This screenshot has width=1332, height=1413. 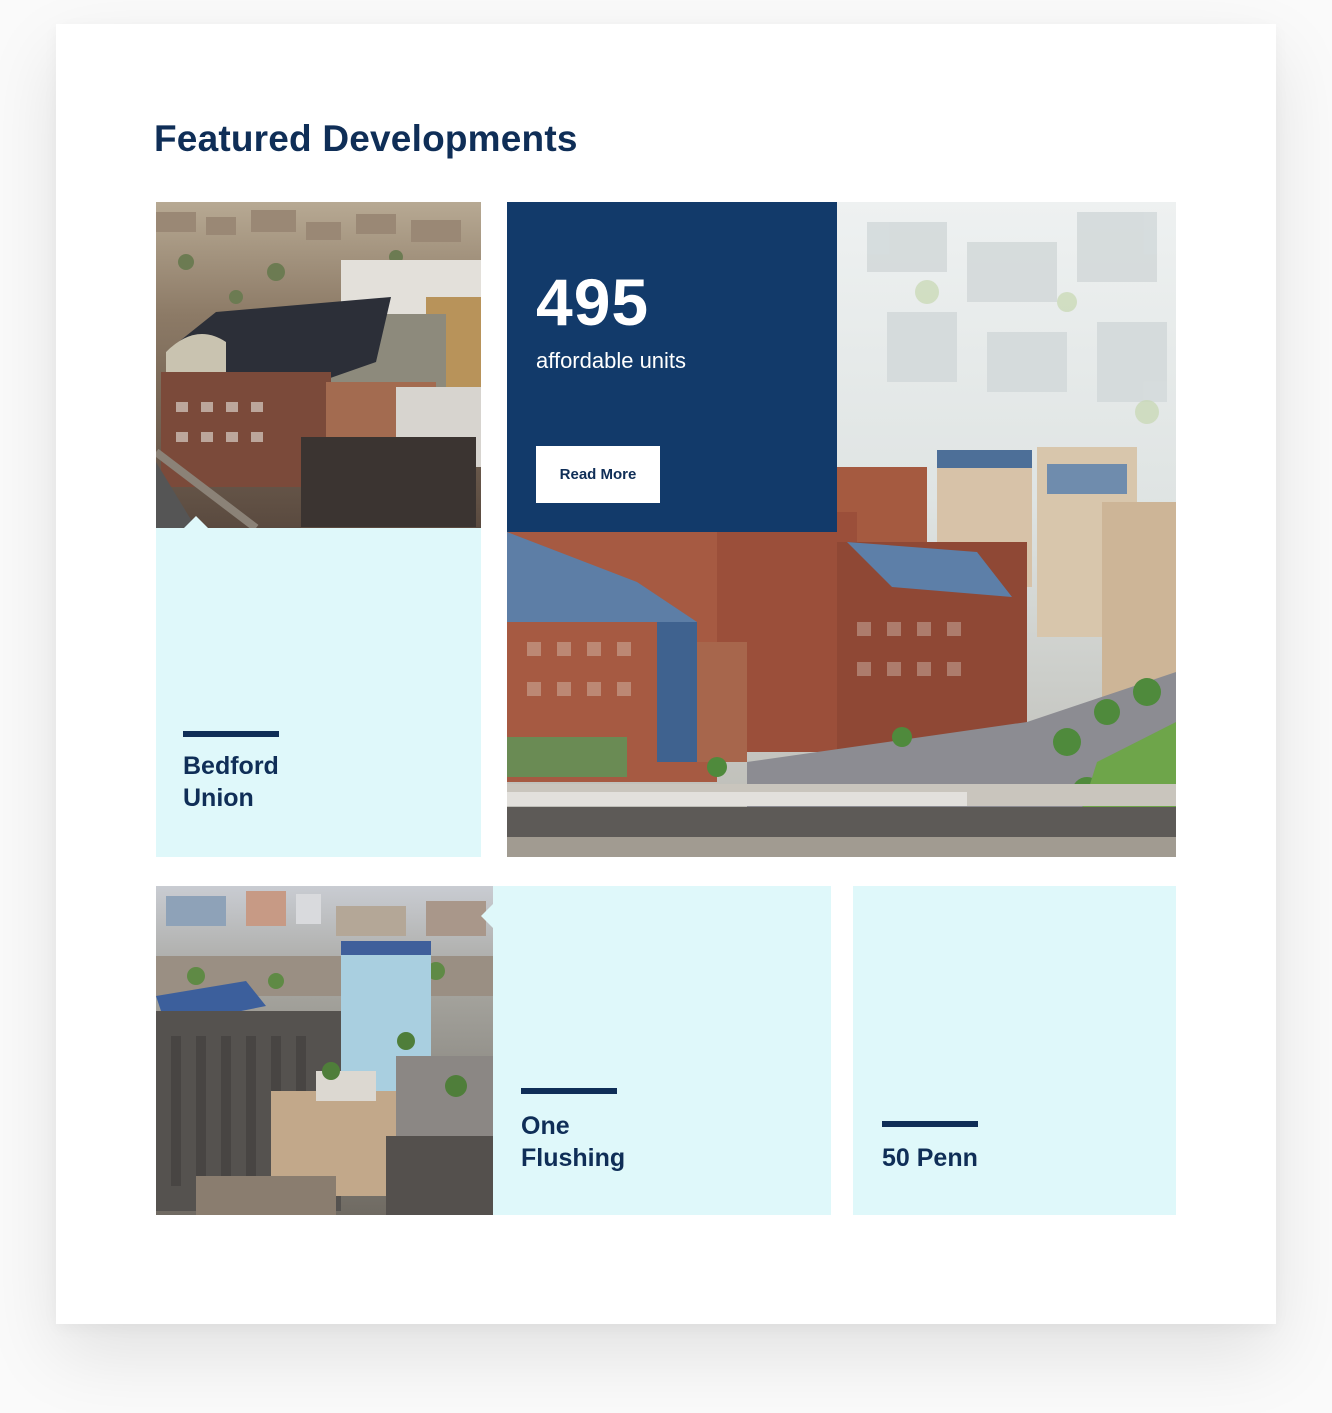 What do you see at coordinates (573, 1142) in the screenshot?
I see `one-flushing-name: One Flushing` at bounding box center [573, 1142].